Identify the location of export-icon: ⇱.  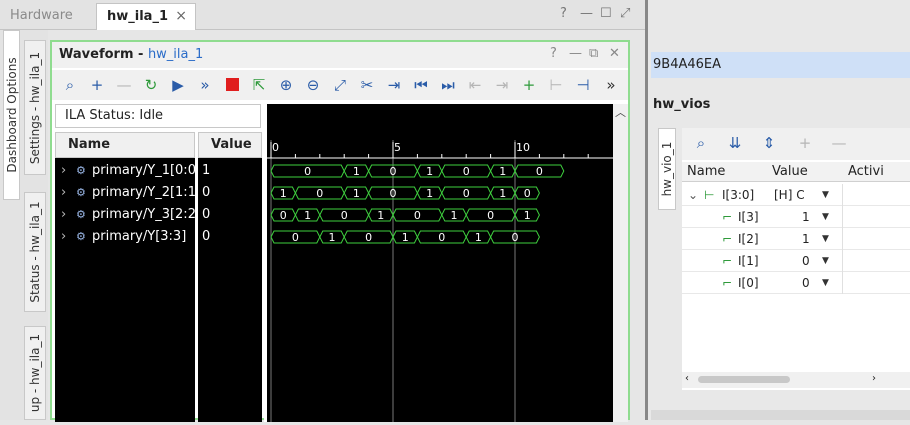
(259, 85).